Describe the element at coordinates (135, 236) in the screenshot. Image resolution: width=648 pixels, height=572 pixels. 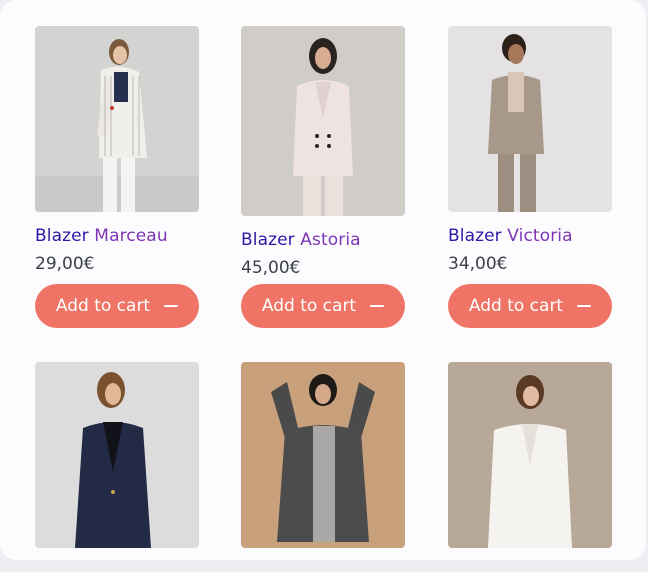
I see `product-name: Blazer Marceau` at that location.